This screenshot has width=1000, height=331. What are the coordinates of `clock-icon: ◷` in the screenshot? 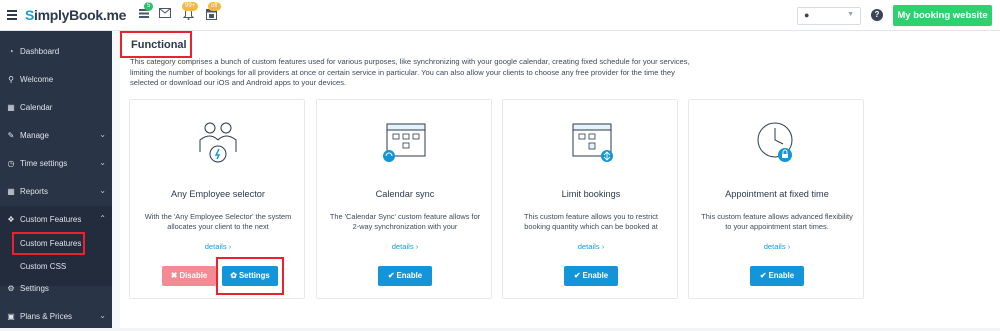 It's located at (11, 163).